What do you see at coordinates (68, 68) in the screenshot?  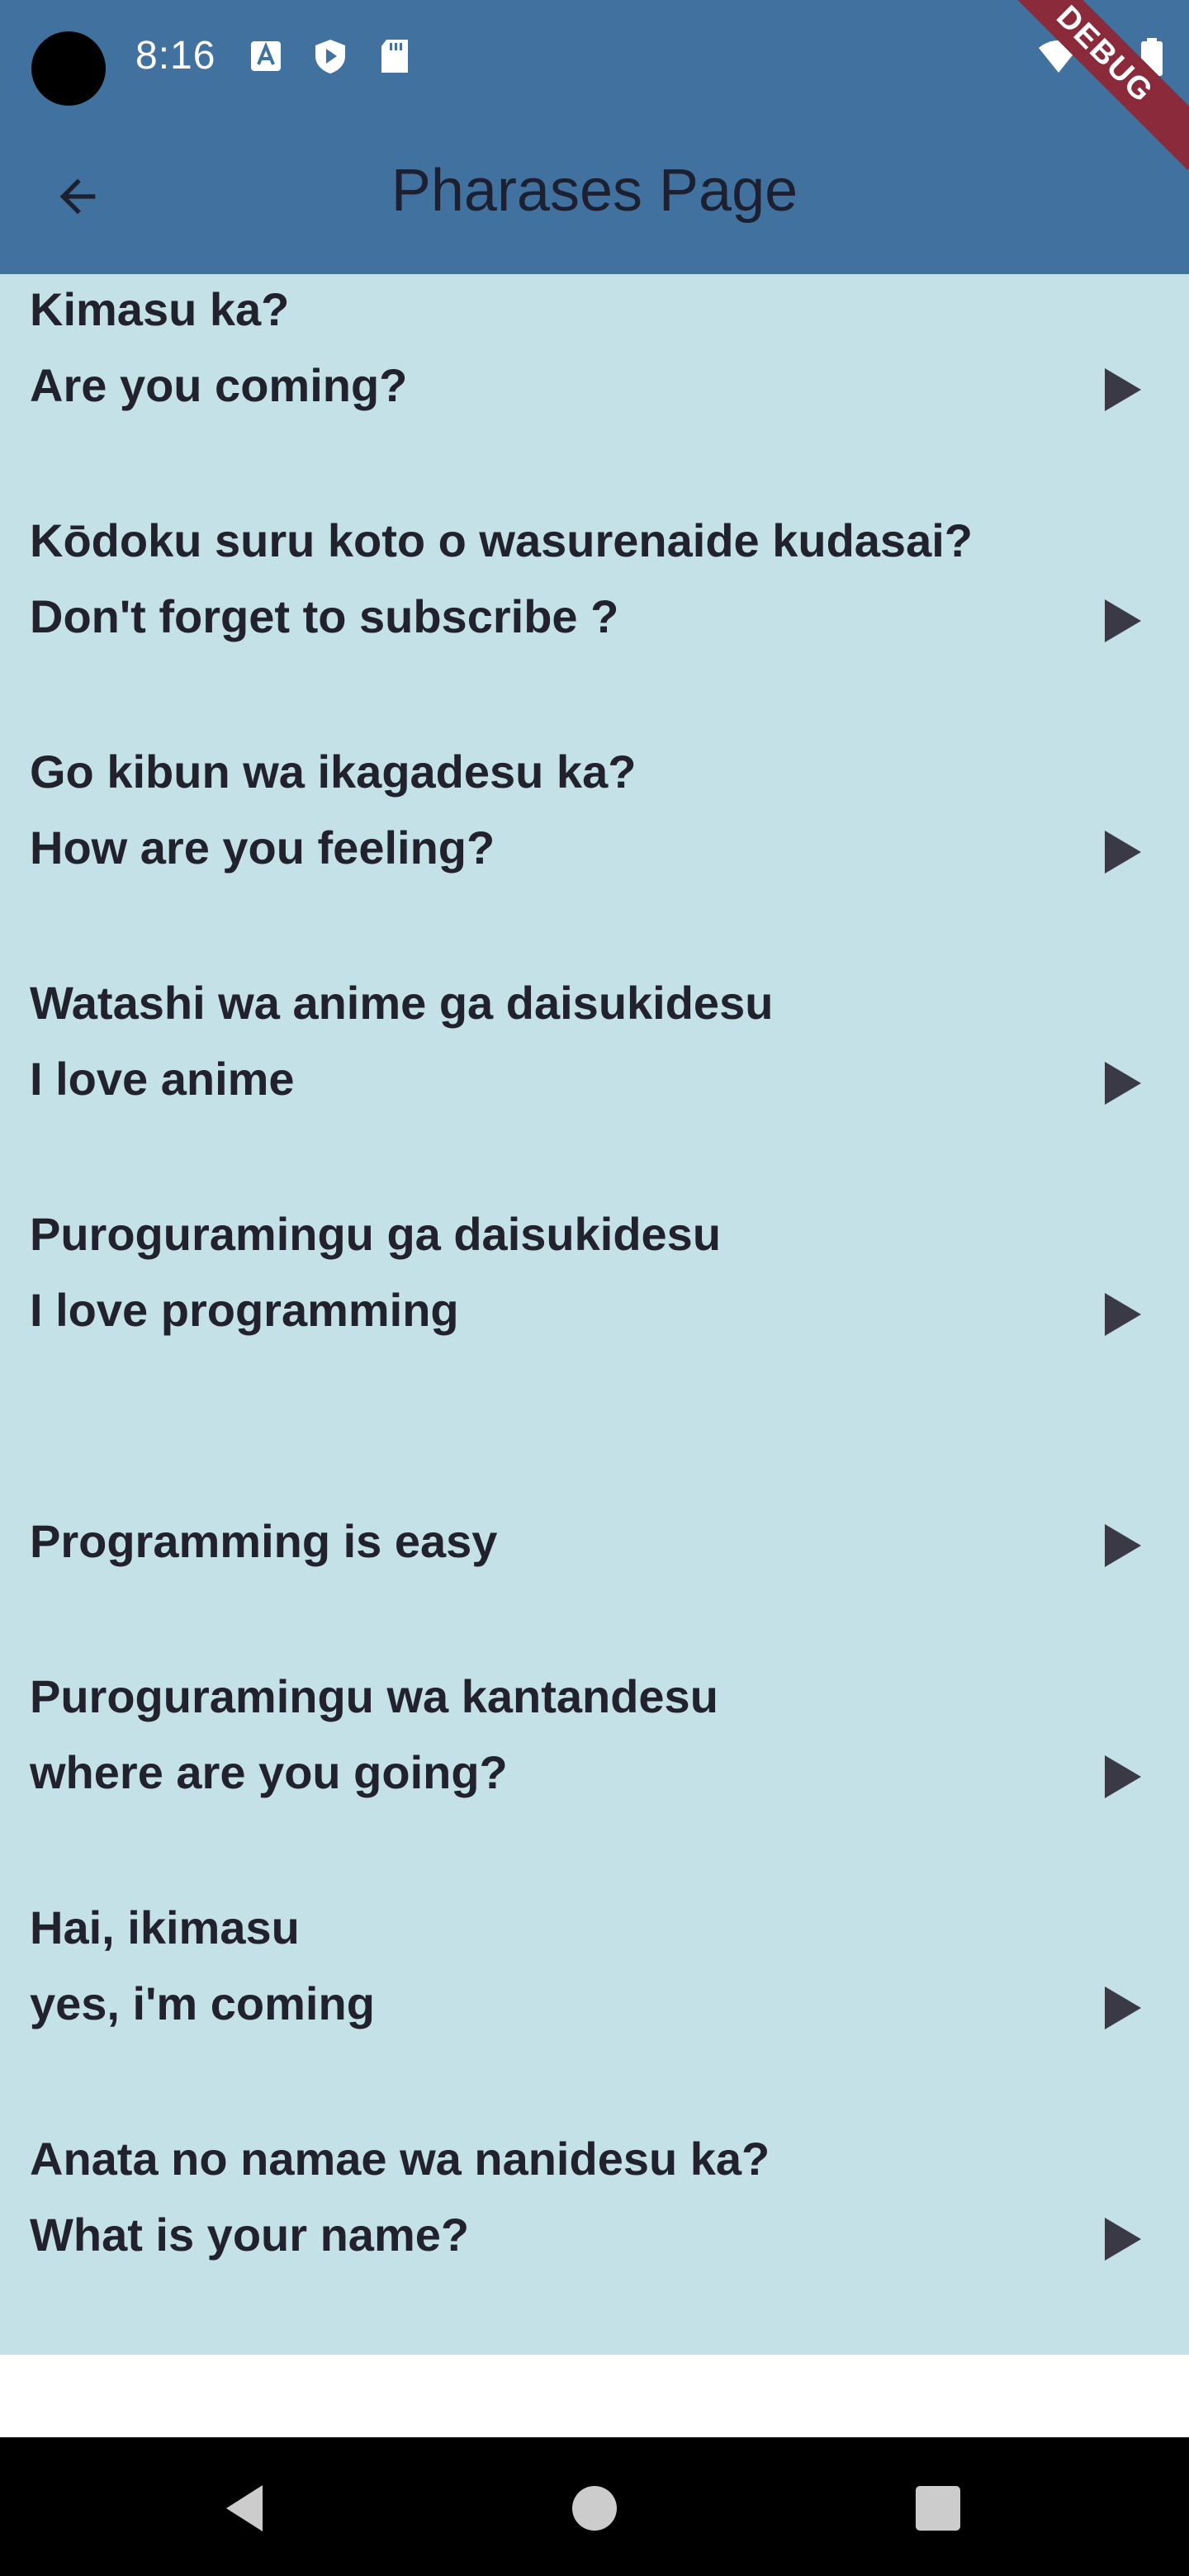 I see `camera-cutout` at bounding box center [68, 68].